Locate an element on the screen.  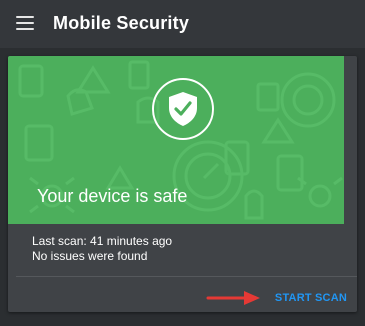
status-headline: Your device is safe is located at coordinates (112, 196).